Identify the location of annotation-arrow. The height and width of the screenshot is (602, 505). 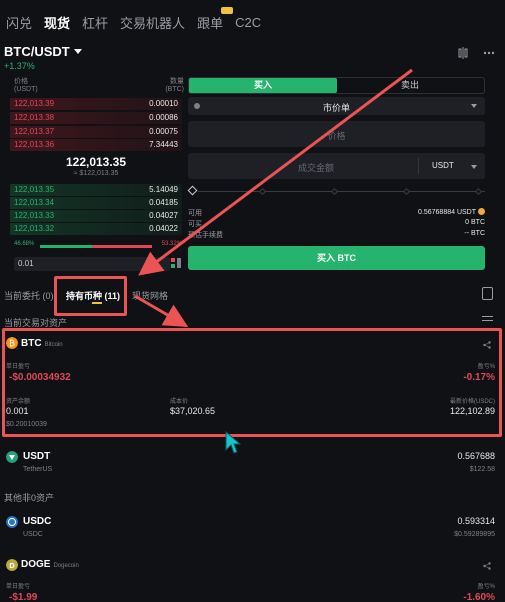
(161, 311).